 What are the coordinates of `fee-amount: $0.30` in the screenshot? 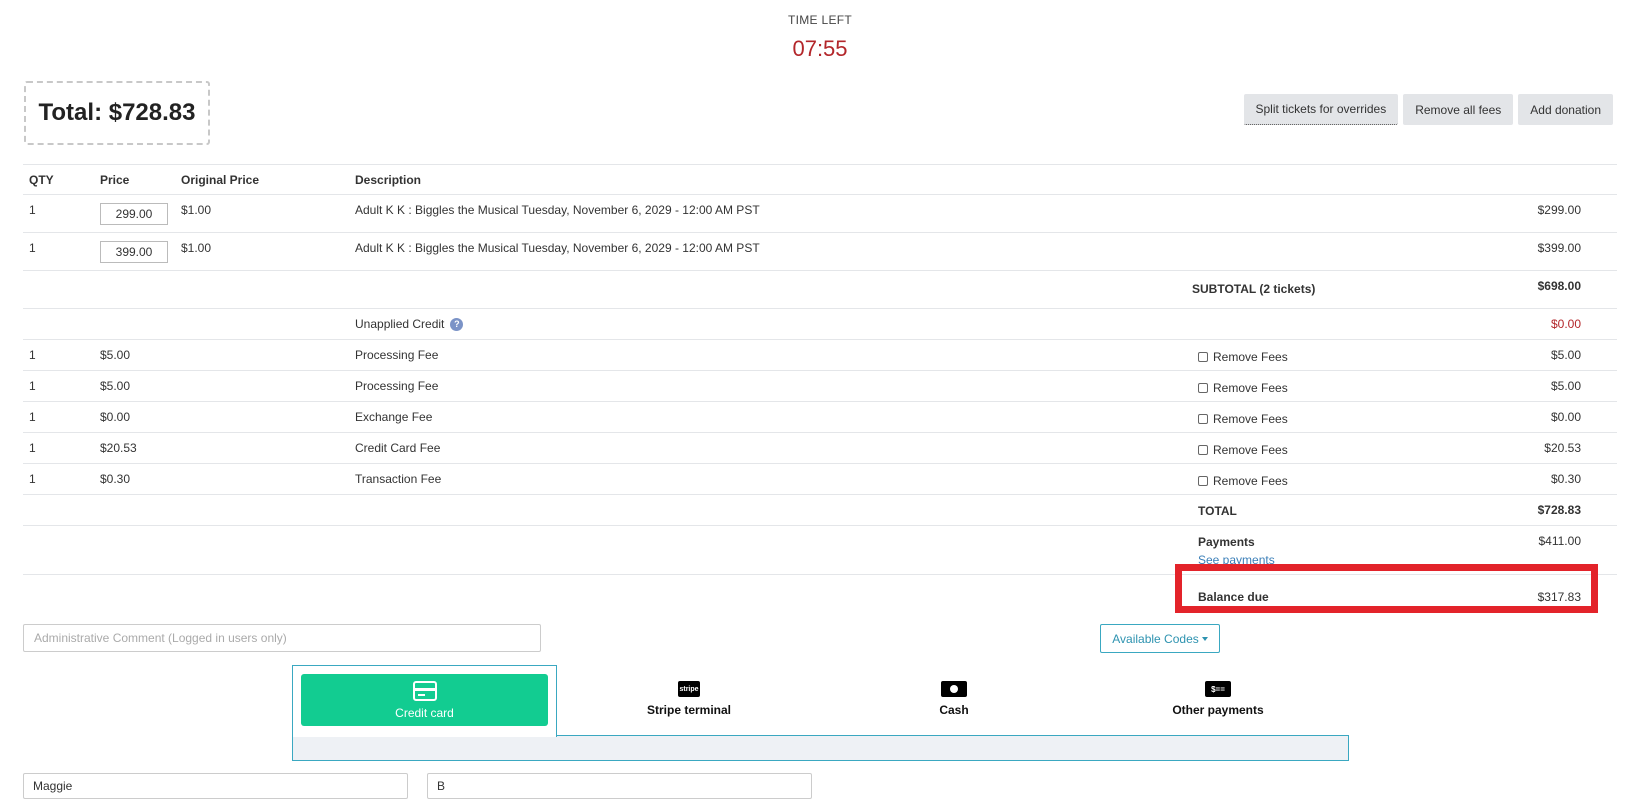 It's located at (1565, 479).